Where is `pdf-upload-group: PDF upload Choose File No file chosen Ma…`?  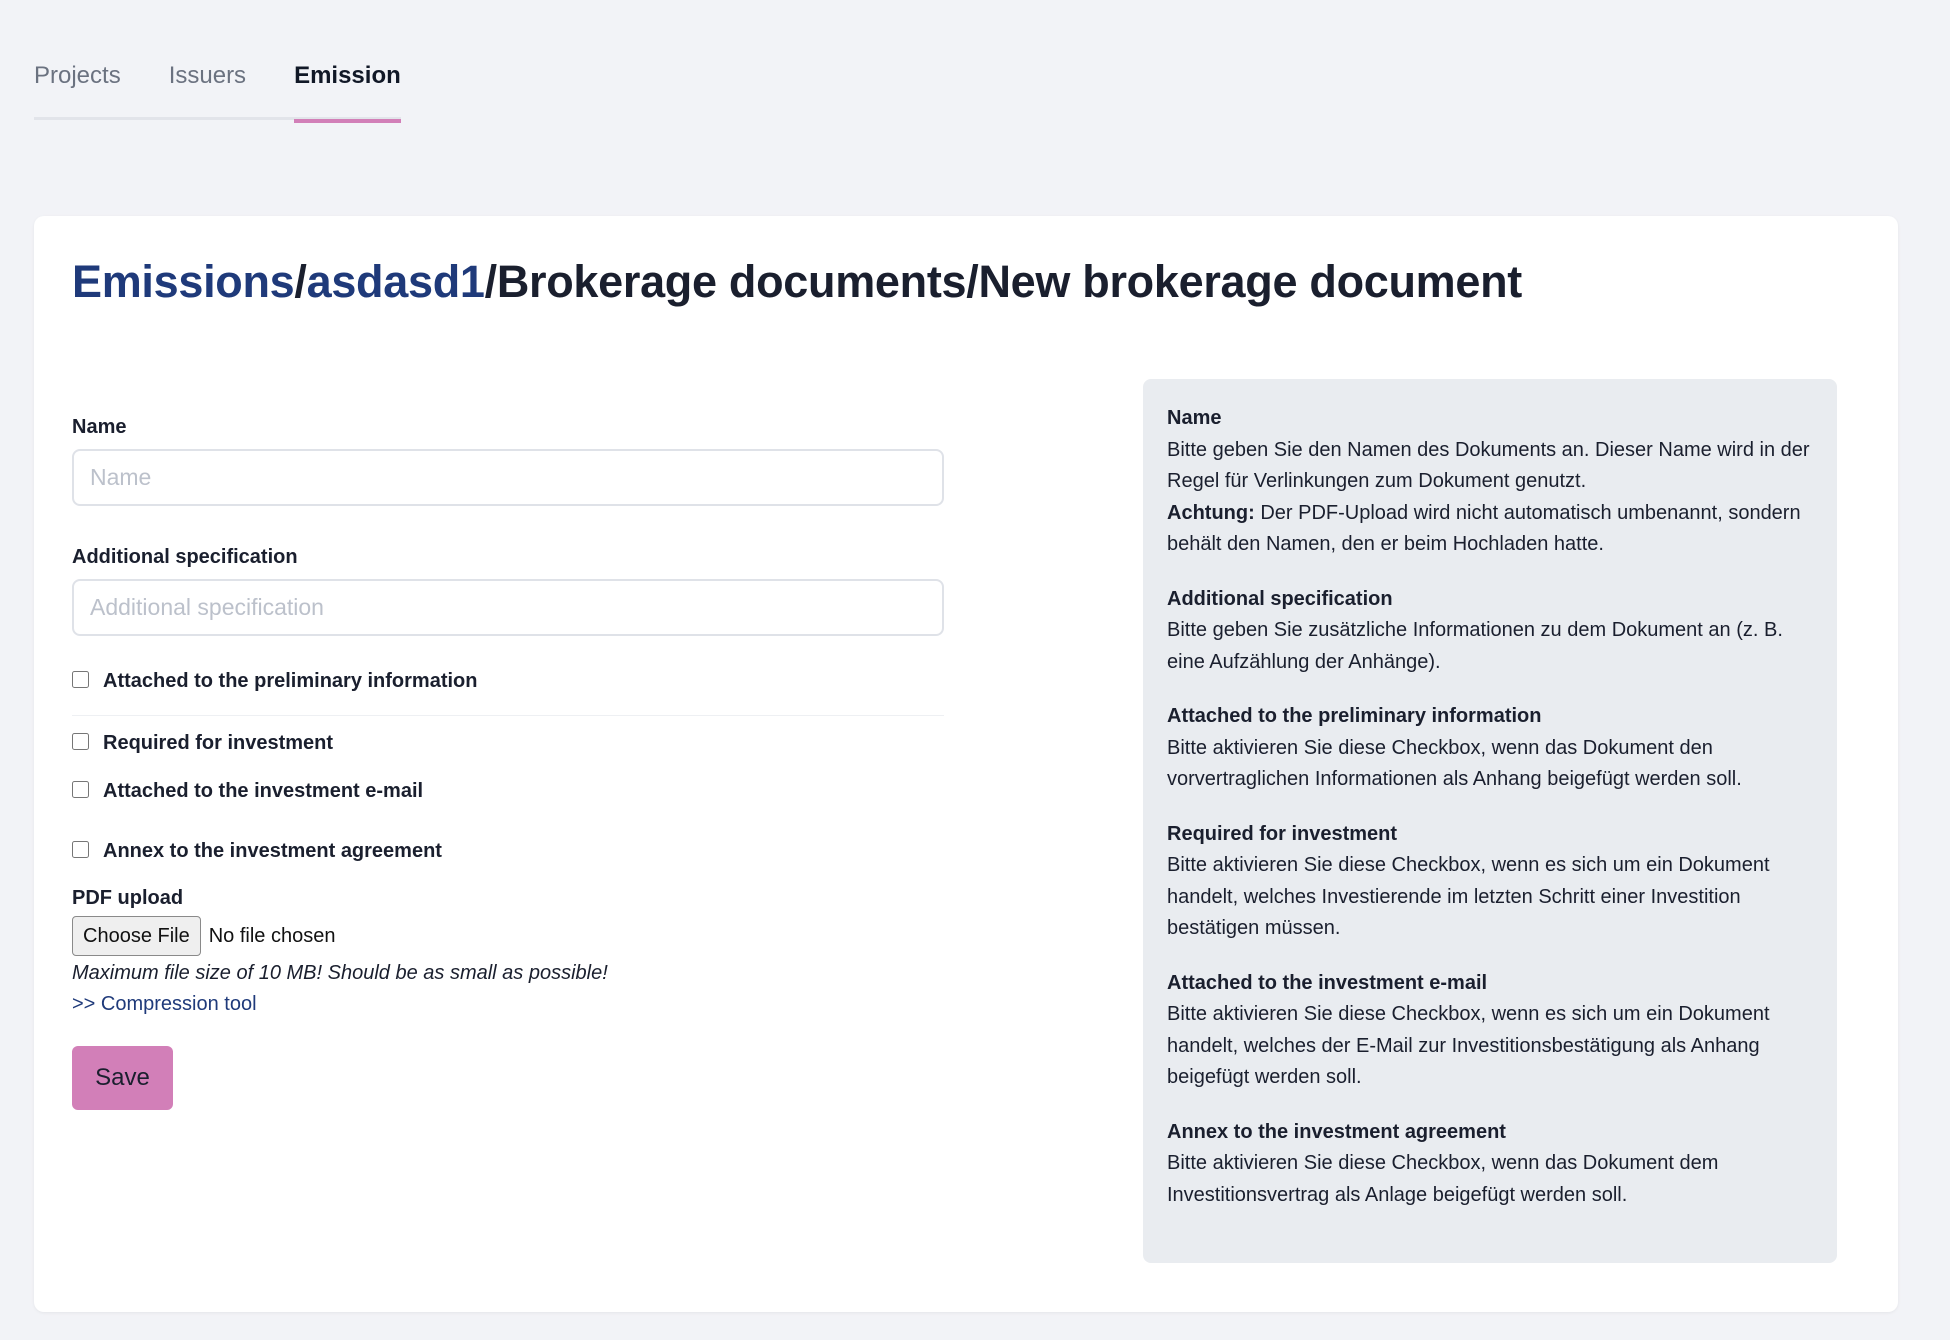
pdf-upload-group: PDF upload Choose File No file chosen Ma… is located at coordinates (508, 951).